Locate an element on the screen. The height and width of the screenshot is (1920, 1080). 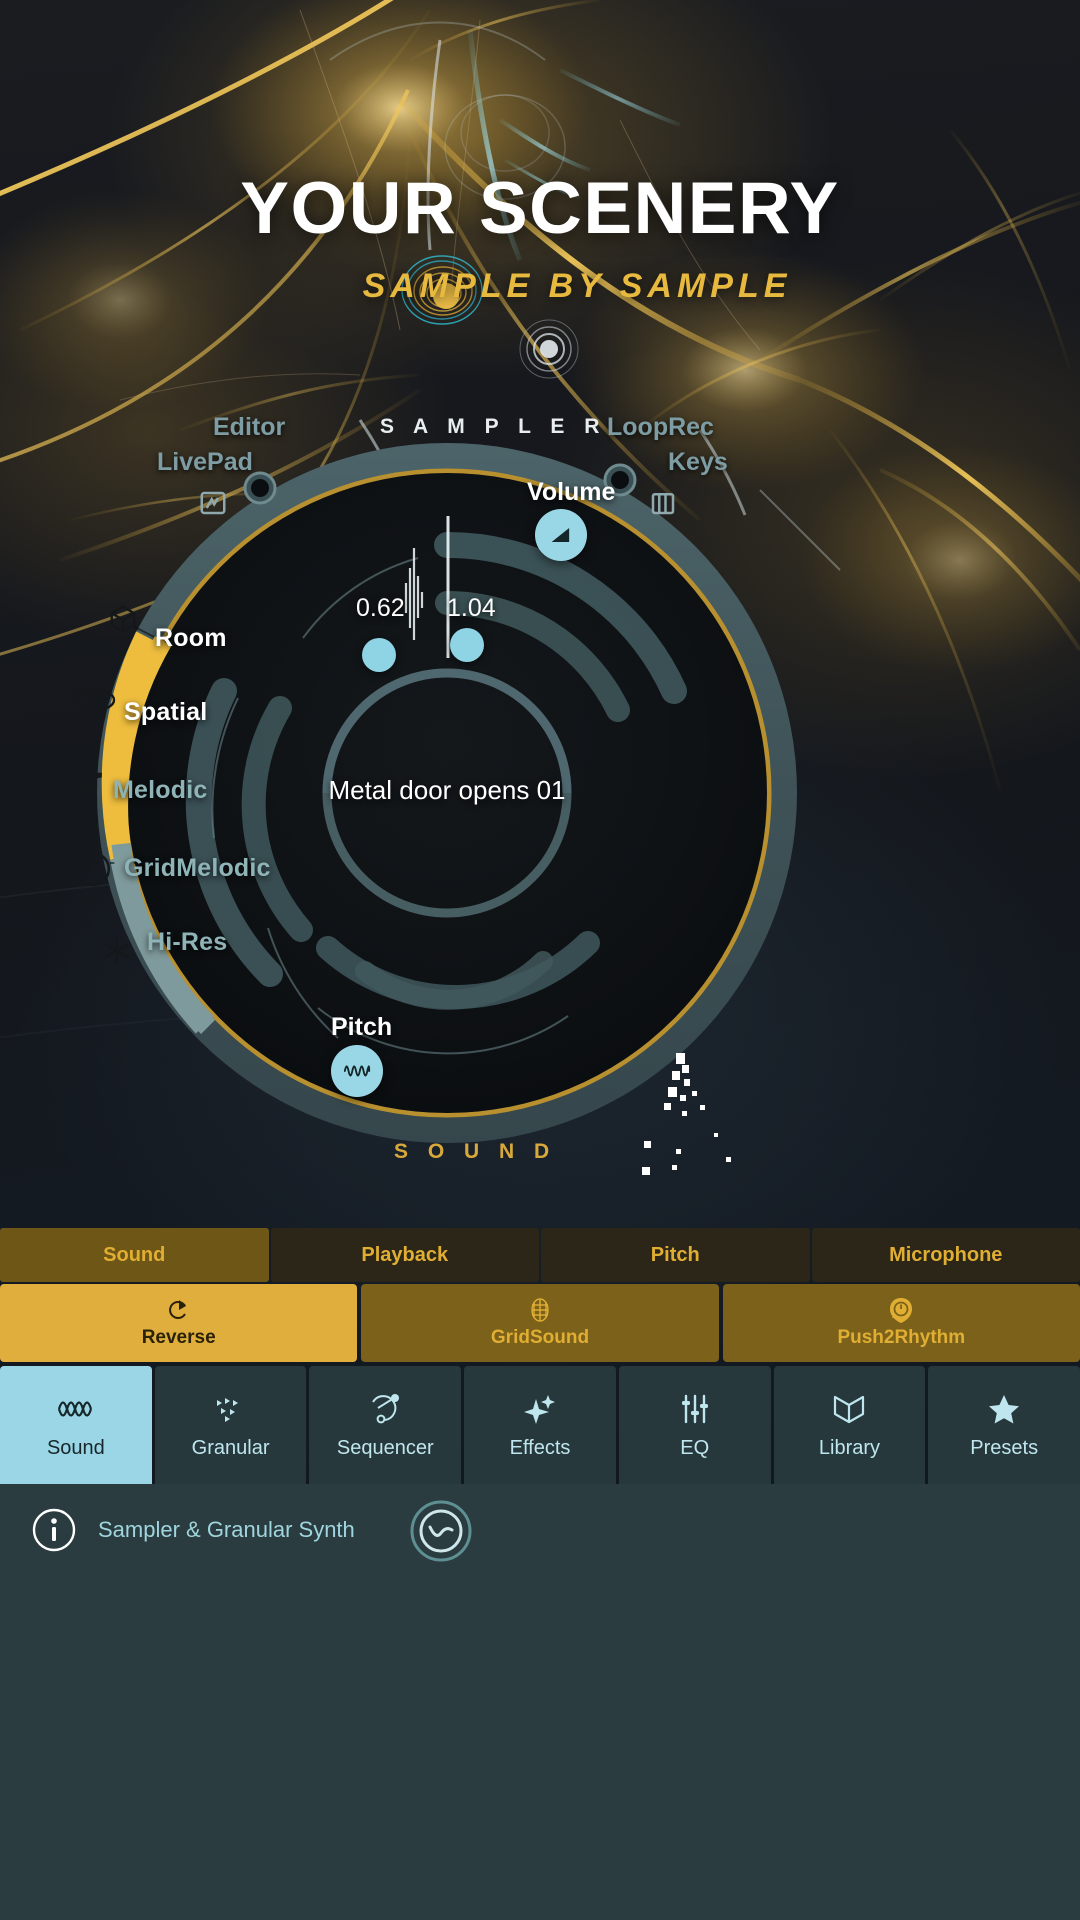
nav-item-library-label: Library is located at coordinates (849, 1447).